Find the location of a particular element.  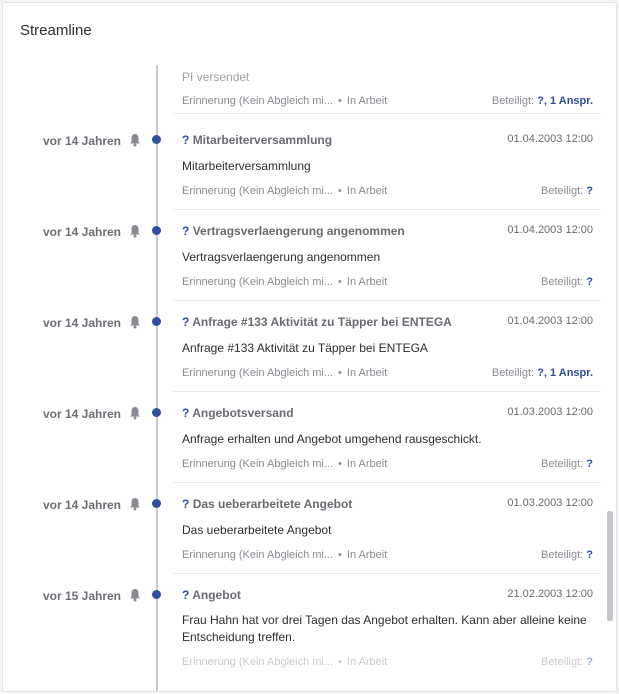

activity-body: PI versendet is located at coordinates (216, 77).